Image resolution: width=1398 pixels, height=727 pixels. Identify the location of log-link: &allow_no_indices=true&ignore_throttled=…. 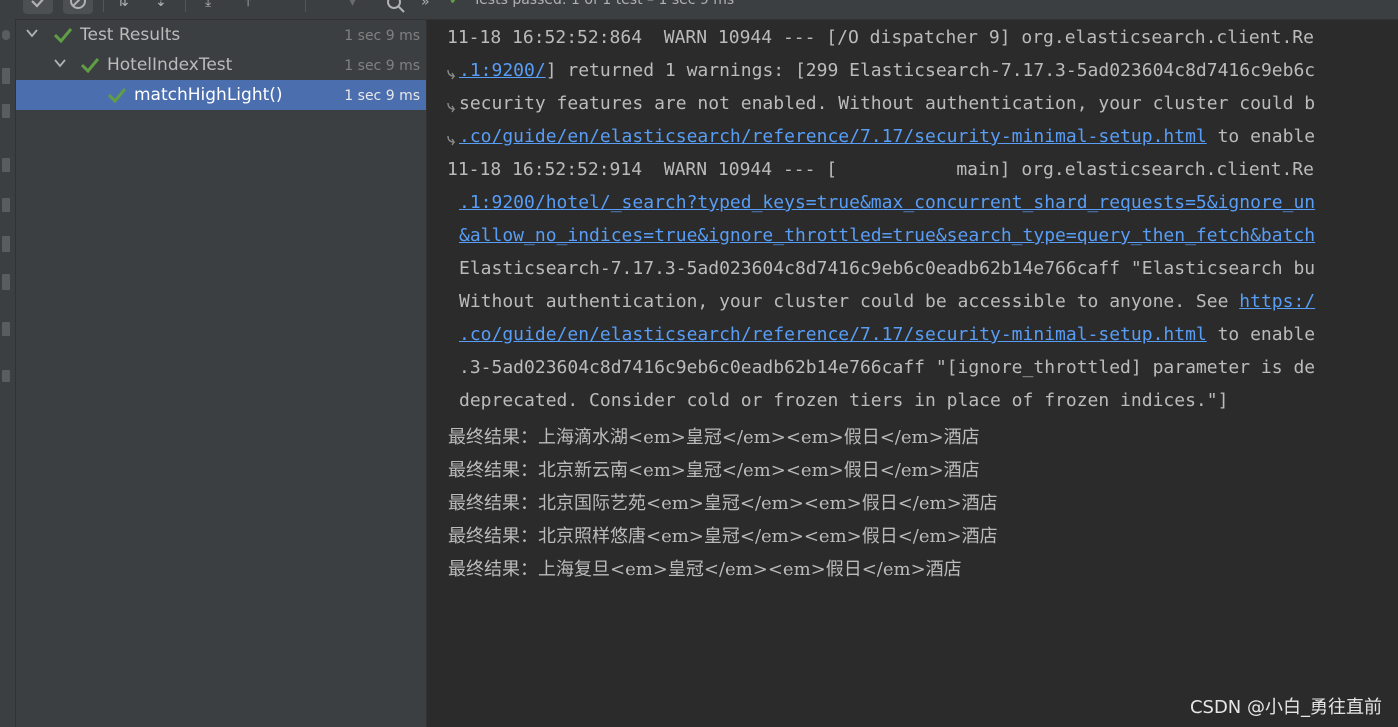
(887, 235).